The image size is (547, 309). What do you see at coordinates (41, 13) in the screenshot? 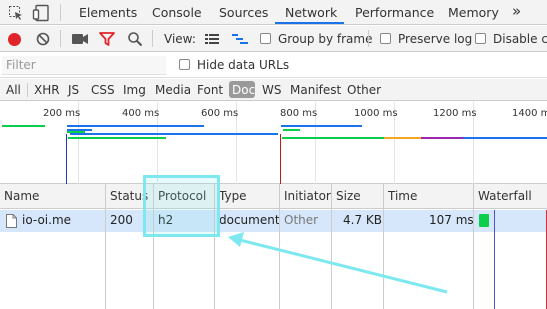
I see `device-toolbar-icon` at bounding box center [41, 13].